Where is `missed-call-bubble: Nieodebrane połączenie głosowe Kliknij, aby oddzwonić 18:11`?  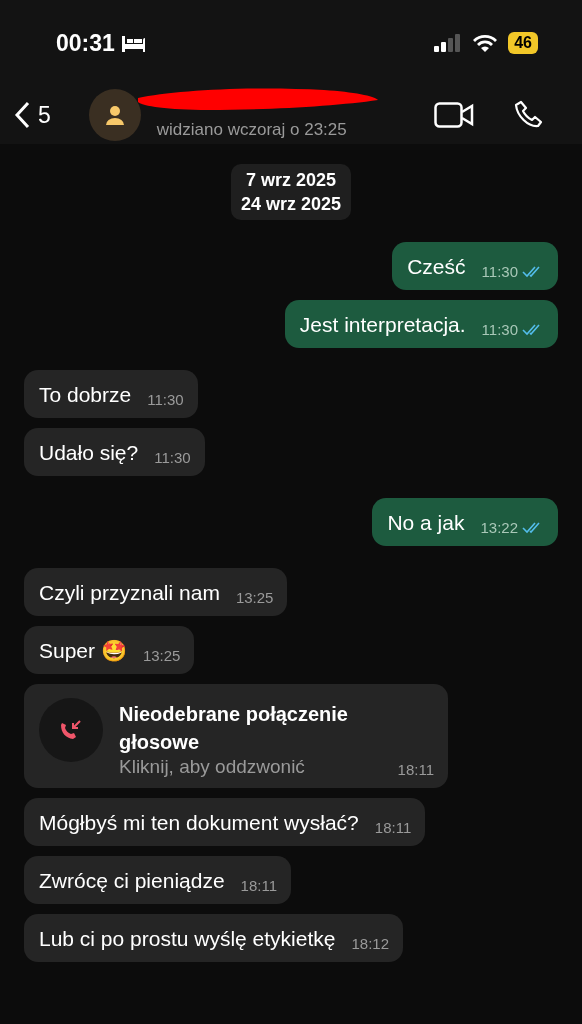 missed-call-bubble: Nieodebrane połączenie głosowe Kliknij, aby oddzwonić 18:11 is located at coordinates (236, 736).